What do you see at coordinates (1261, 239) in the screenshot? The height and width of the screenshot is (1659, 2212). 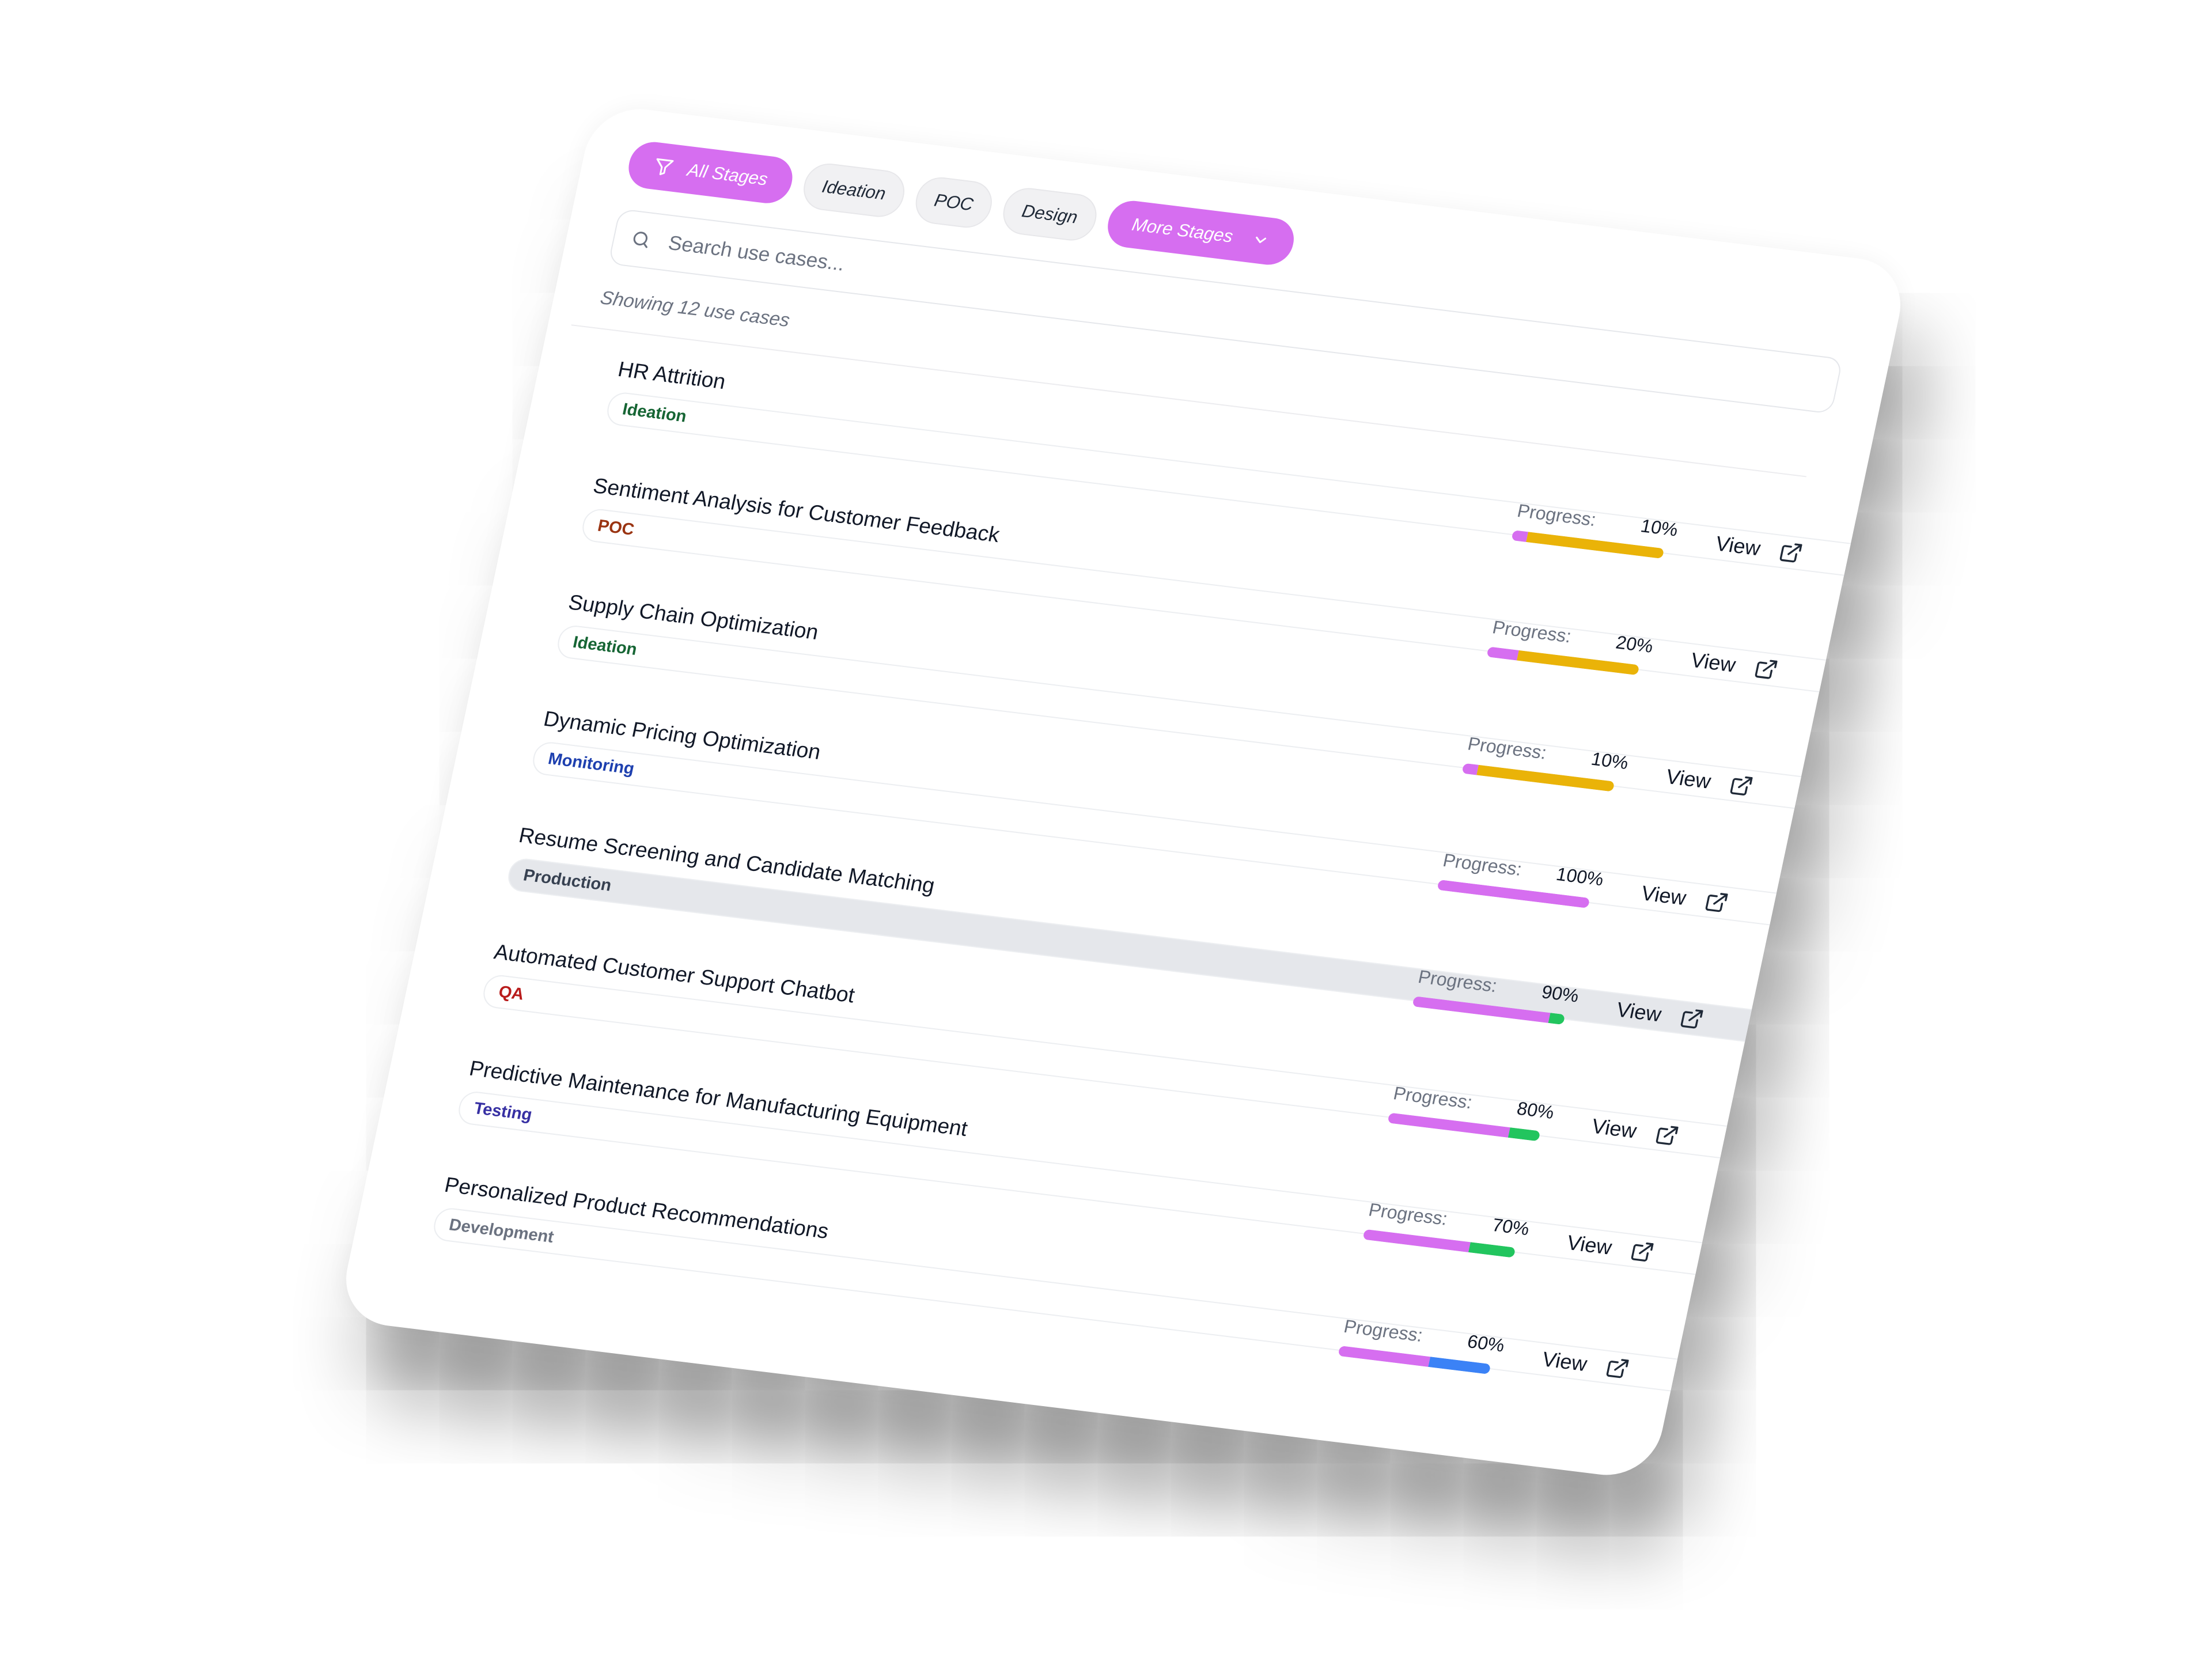 I see `chevron-down-icon` at bounding box center [1261, 239].